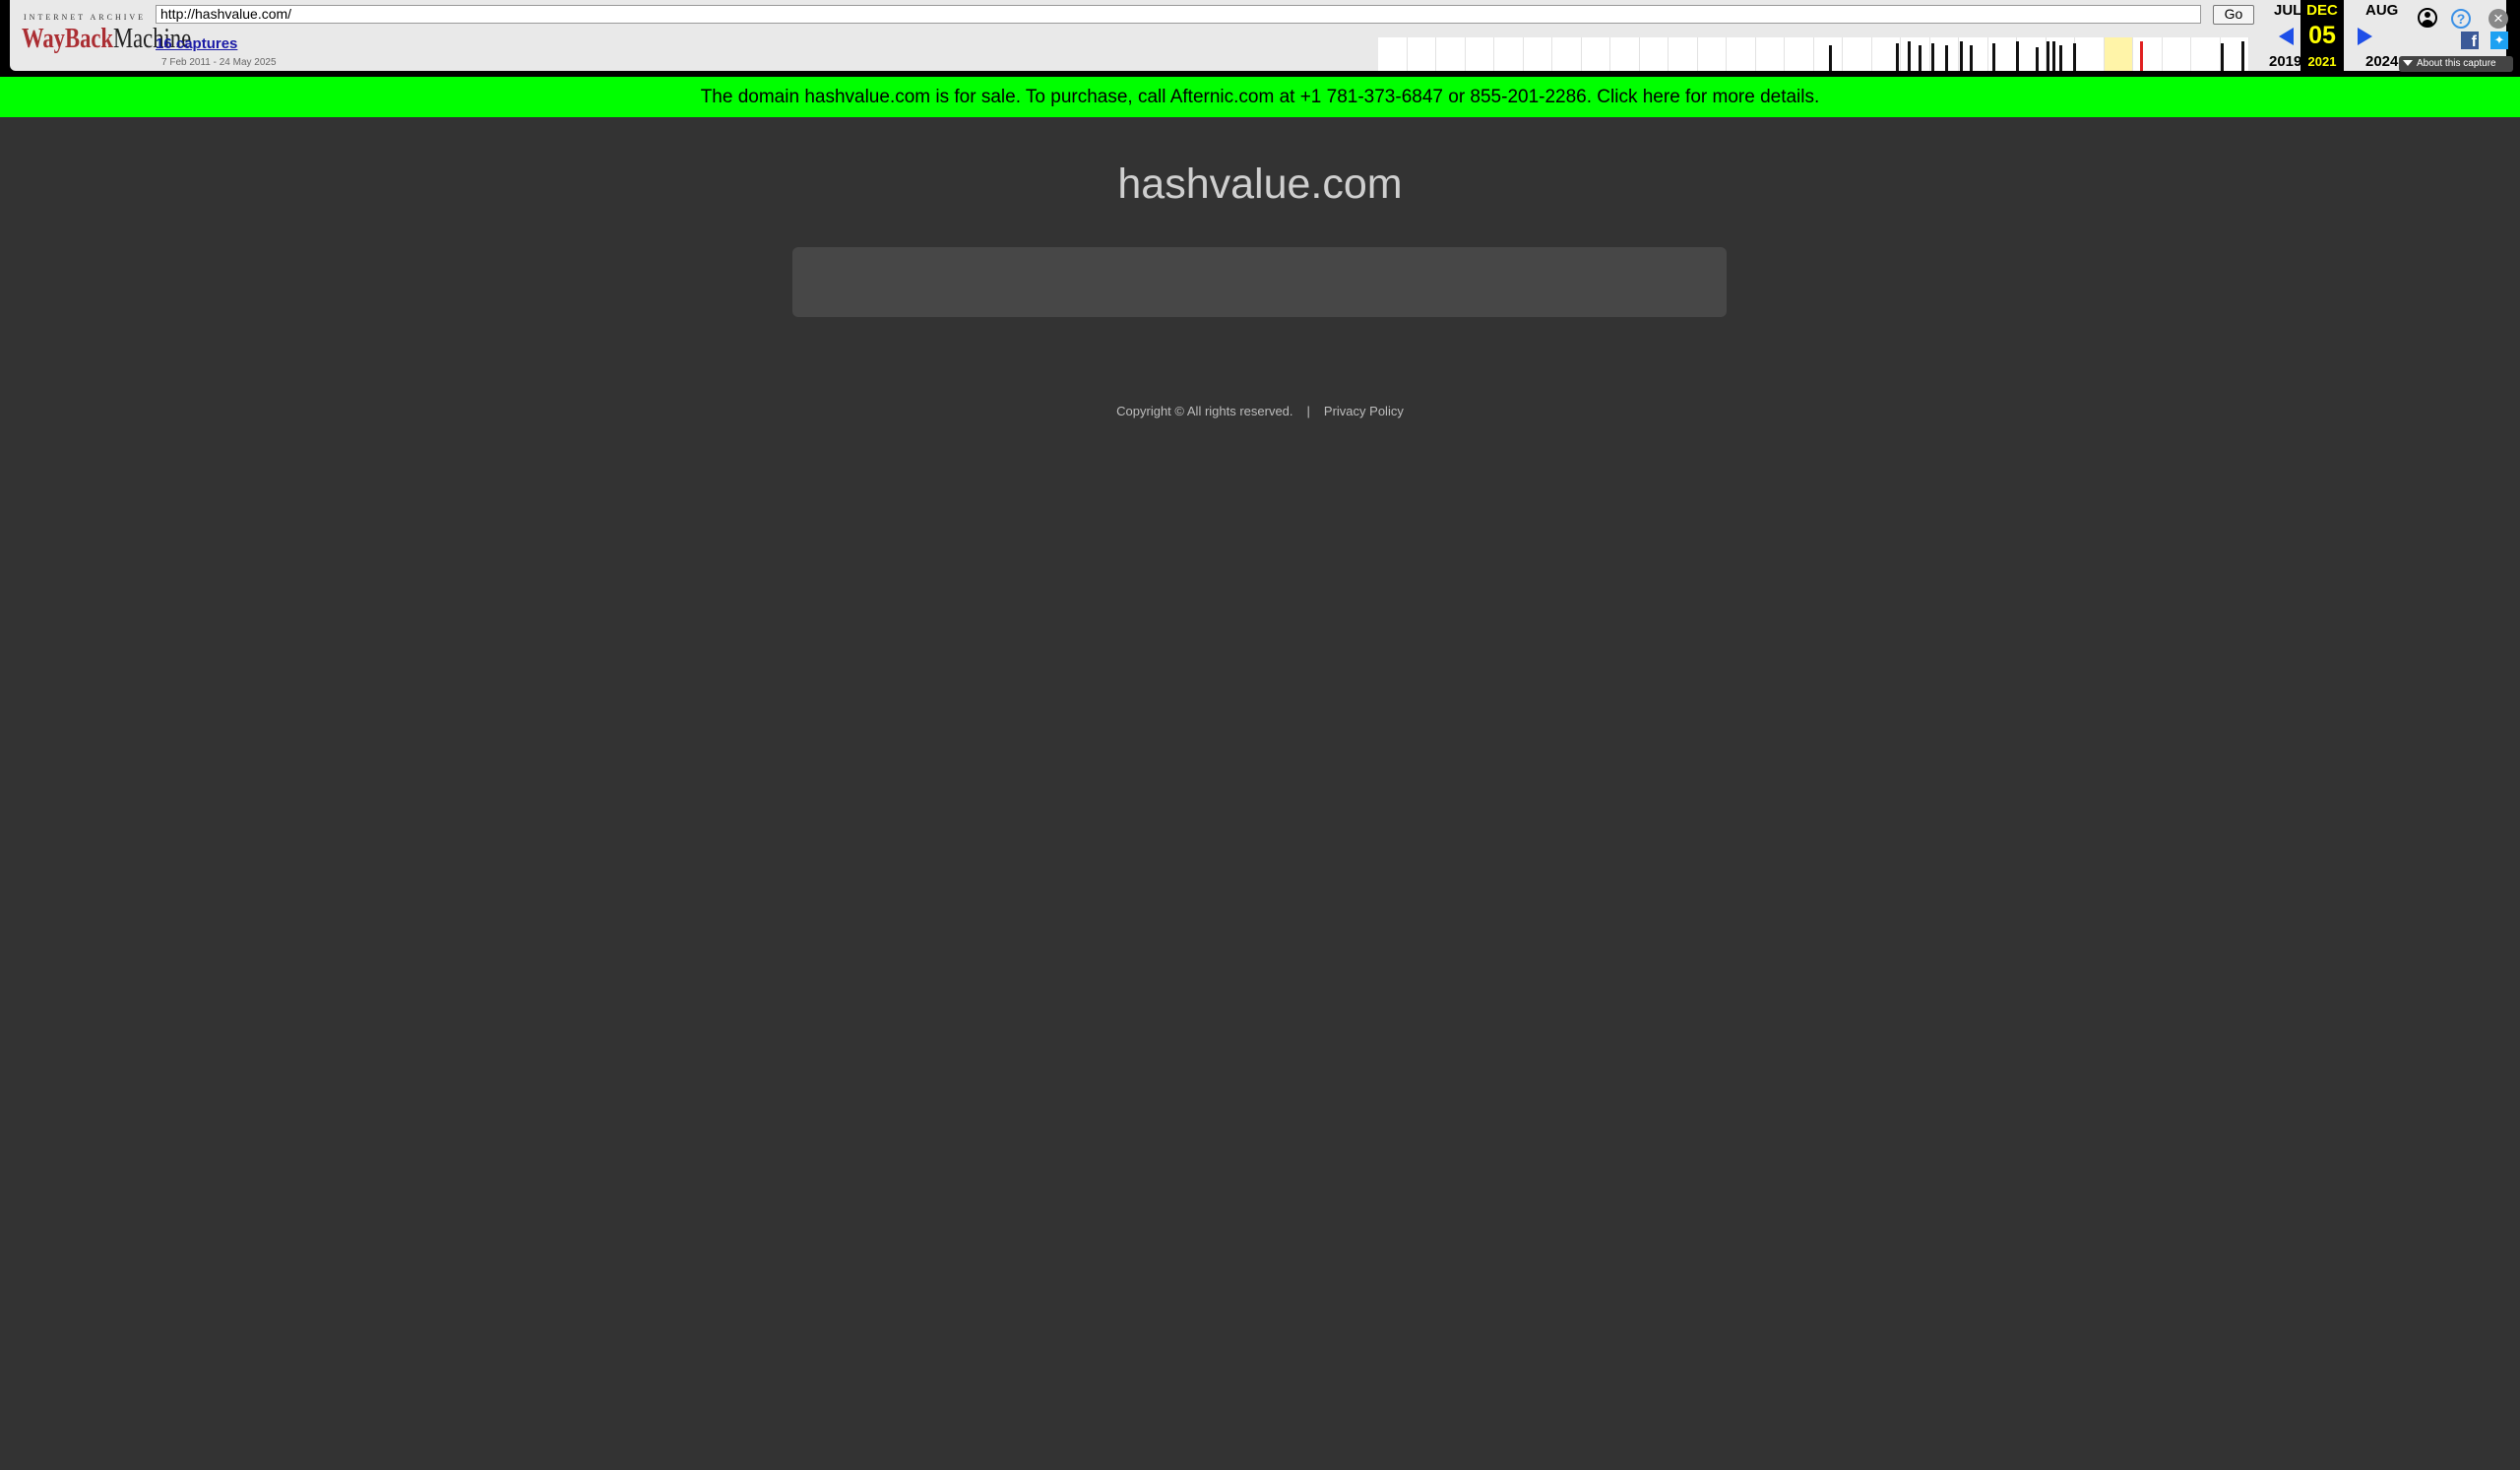  Describe the element at coordinates (2461, 19) in the screenshot. I see `help-icon: ?` at that location.